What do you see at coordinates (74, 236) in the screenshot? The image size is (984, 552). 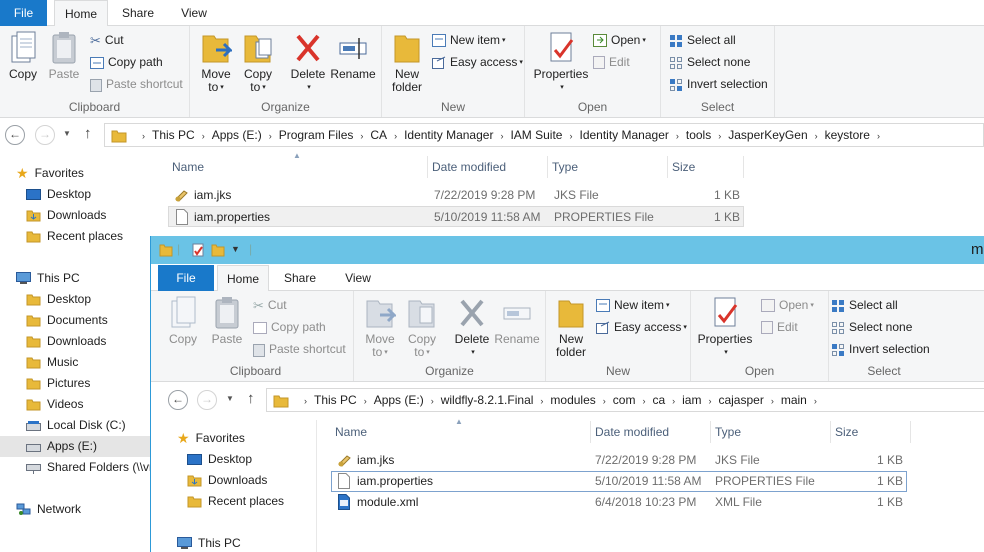 I see `nav-recent-places: Recent places` at bounding box center [74, 236].